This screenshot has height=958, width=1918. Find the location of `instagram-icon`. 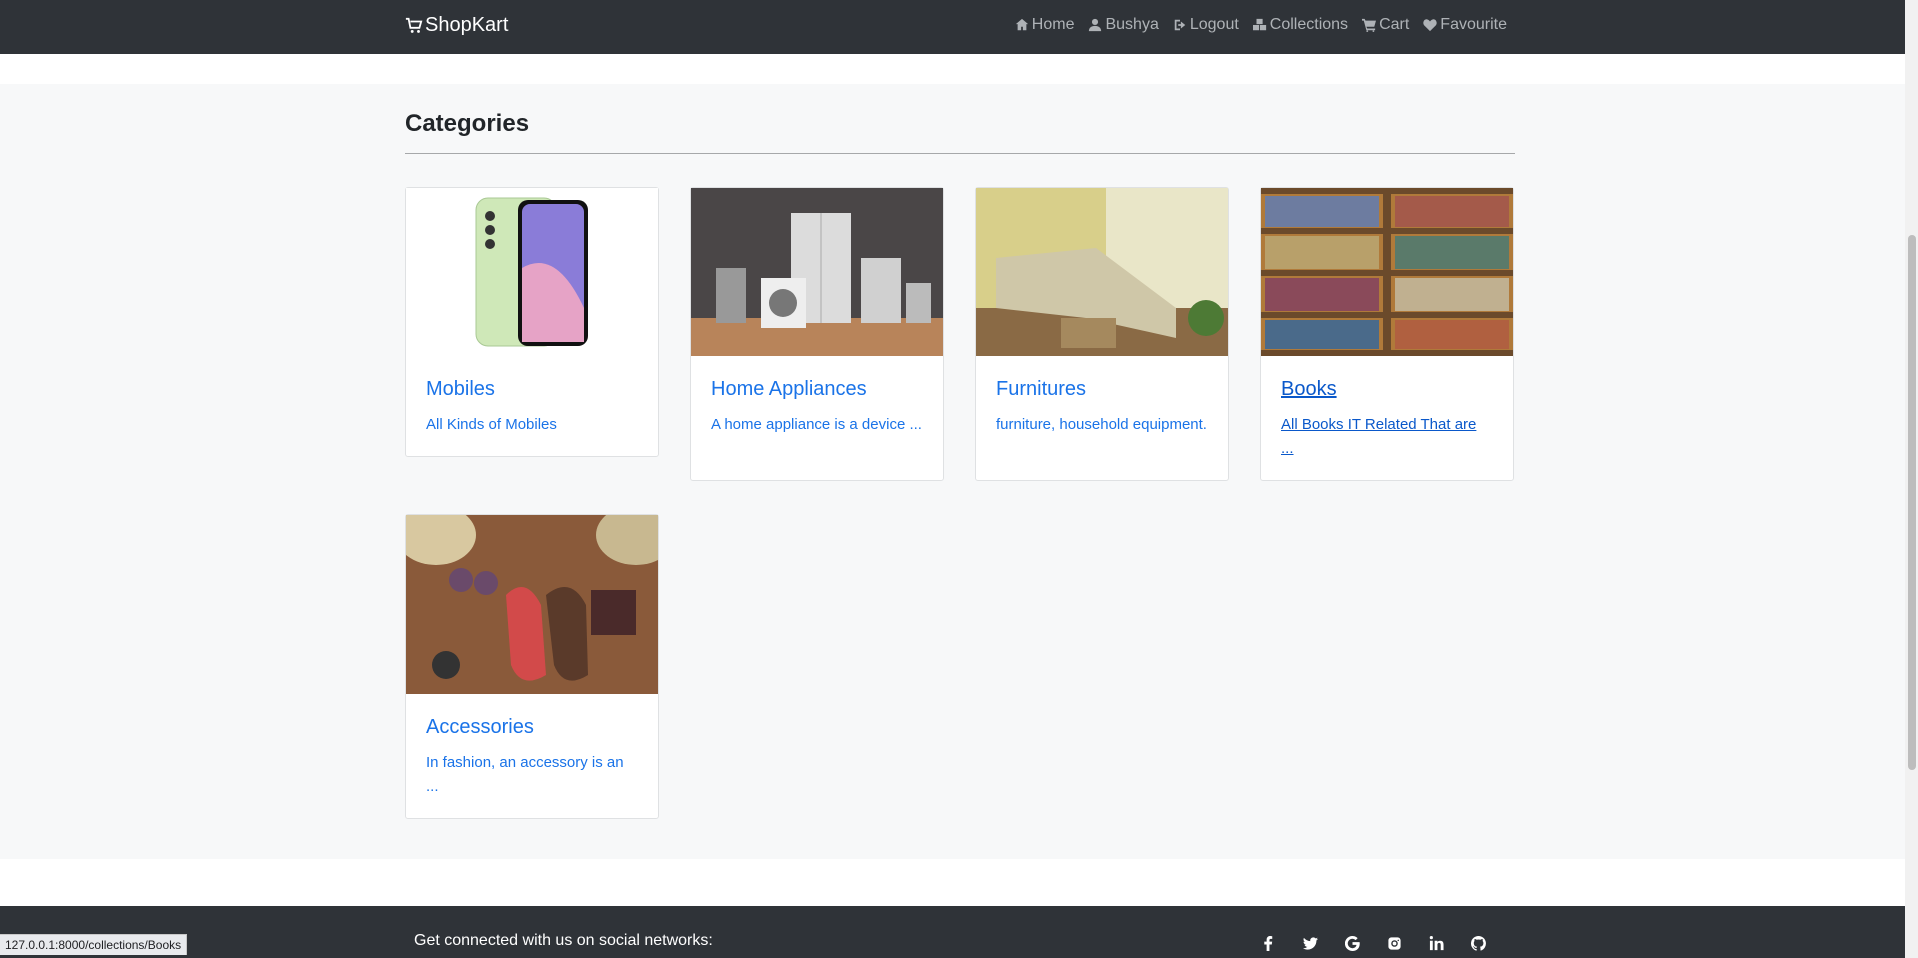

instagram-icon is located at coordinates (1394, 943).